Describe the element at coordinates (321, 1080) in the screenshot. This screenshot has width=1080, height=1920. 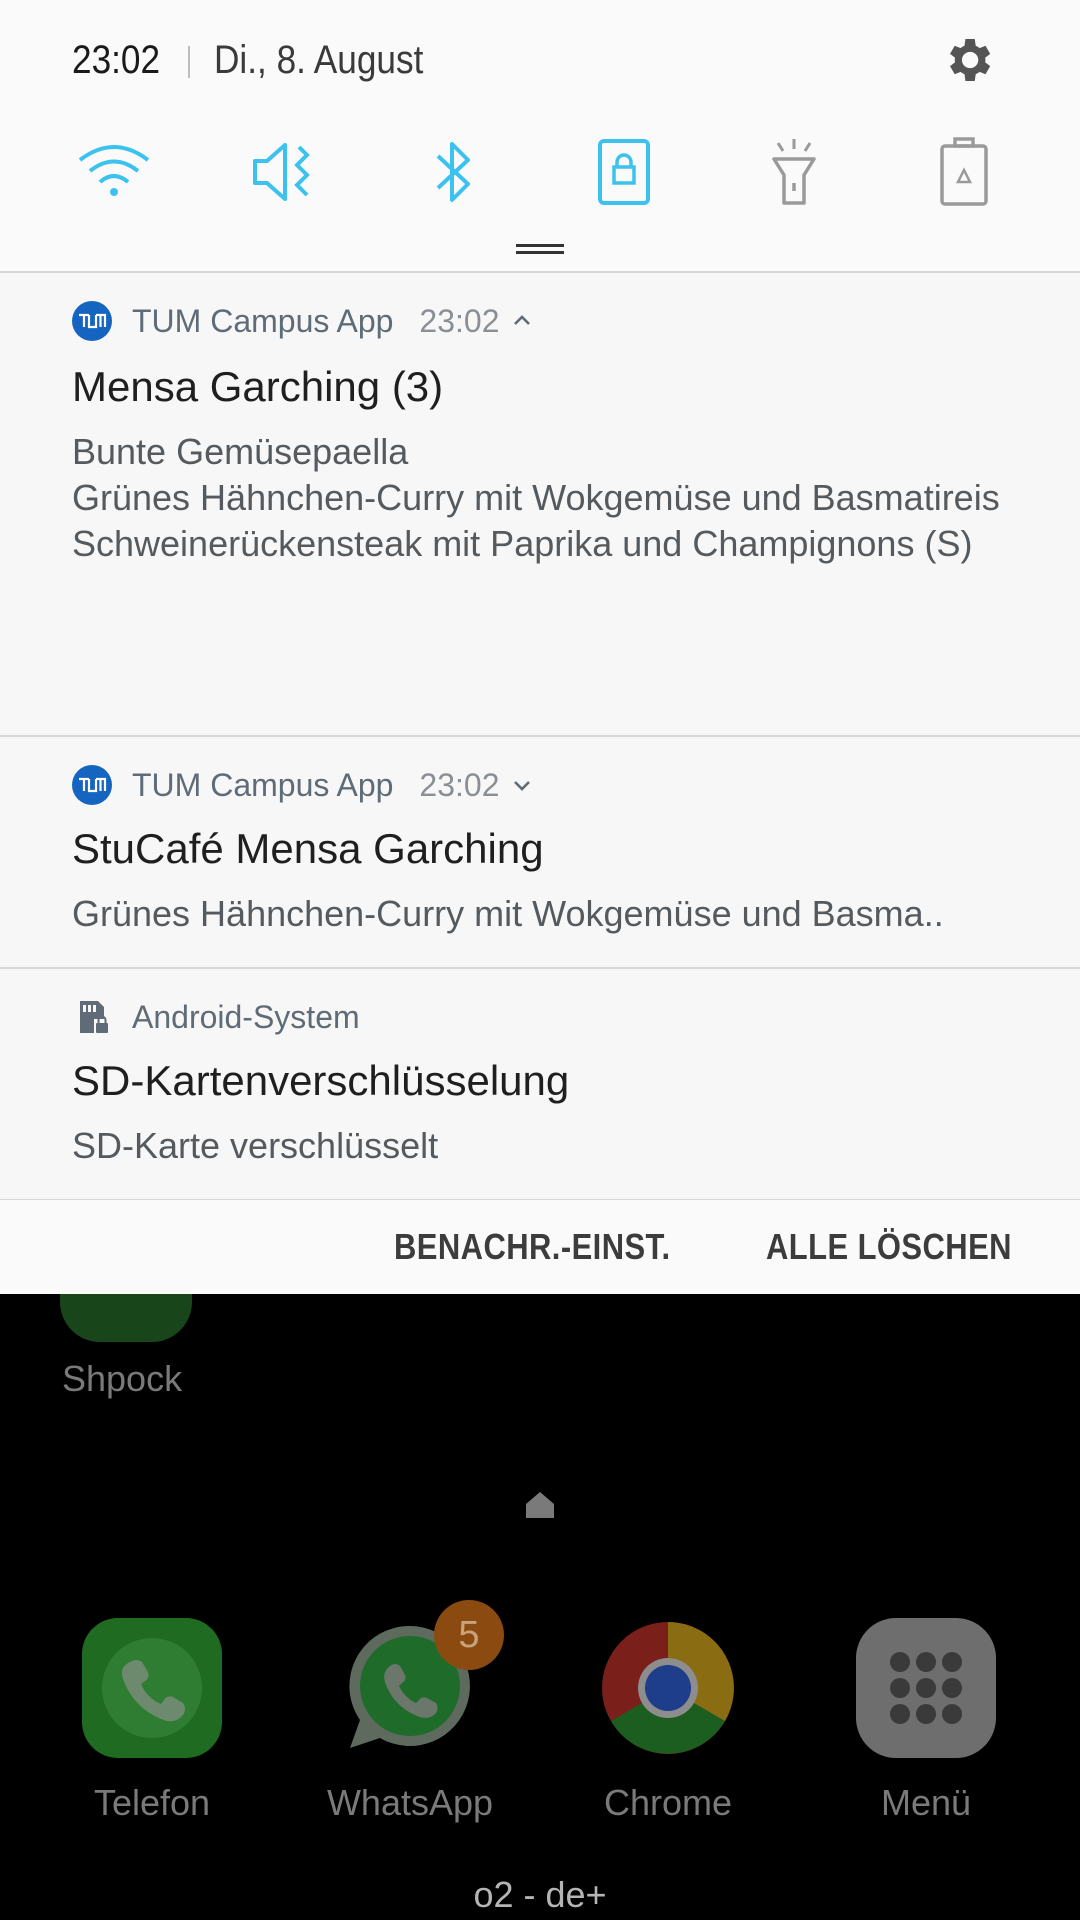
I see `notification-title: SD-Kartenverschlüsselung` at that location.